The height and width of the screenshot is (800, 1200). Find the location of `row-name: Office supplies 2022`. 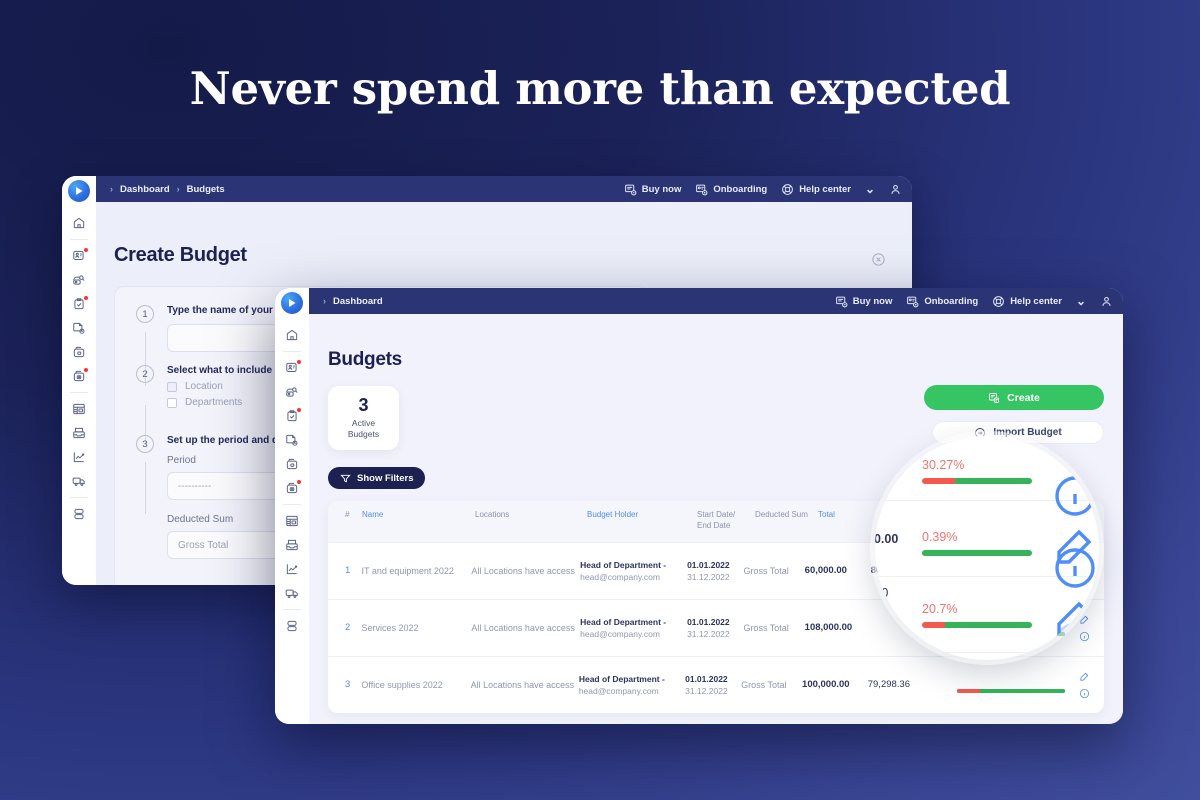

row-name: Office supplies 2022 is located at coordinates (402, 684).